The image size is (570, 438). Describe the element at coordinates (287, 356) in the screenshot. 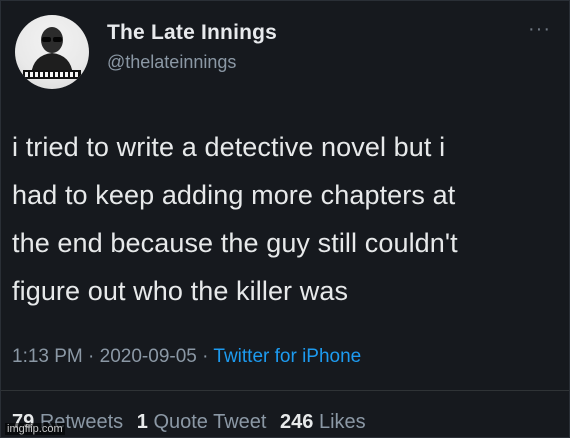

I see `tweet-source-link: Twitter for iPhone` at that location.